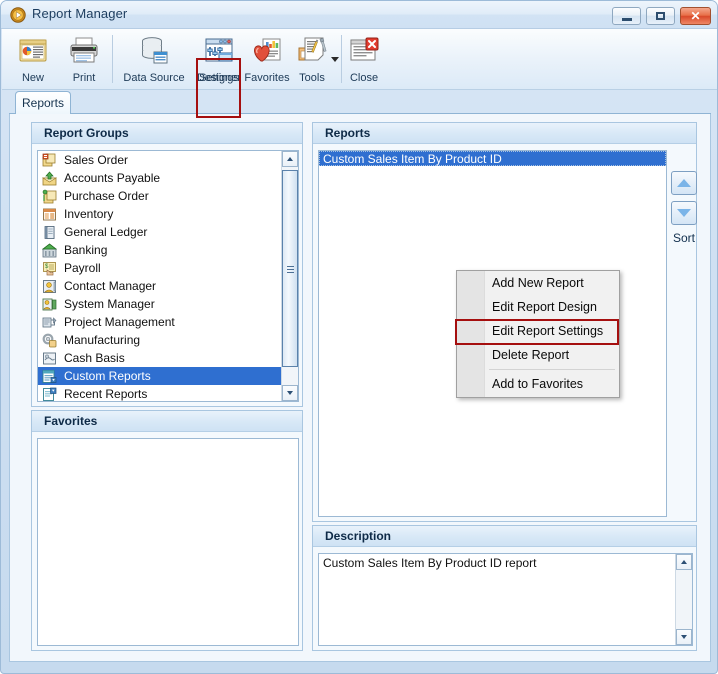  What do you see at coordinates (43, 103) in the screenshot?
I see `tab-reports: Reports` at bounding box center [43, 103].